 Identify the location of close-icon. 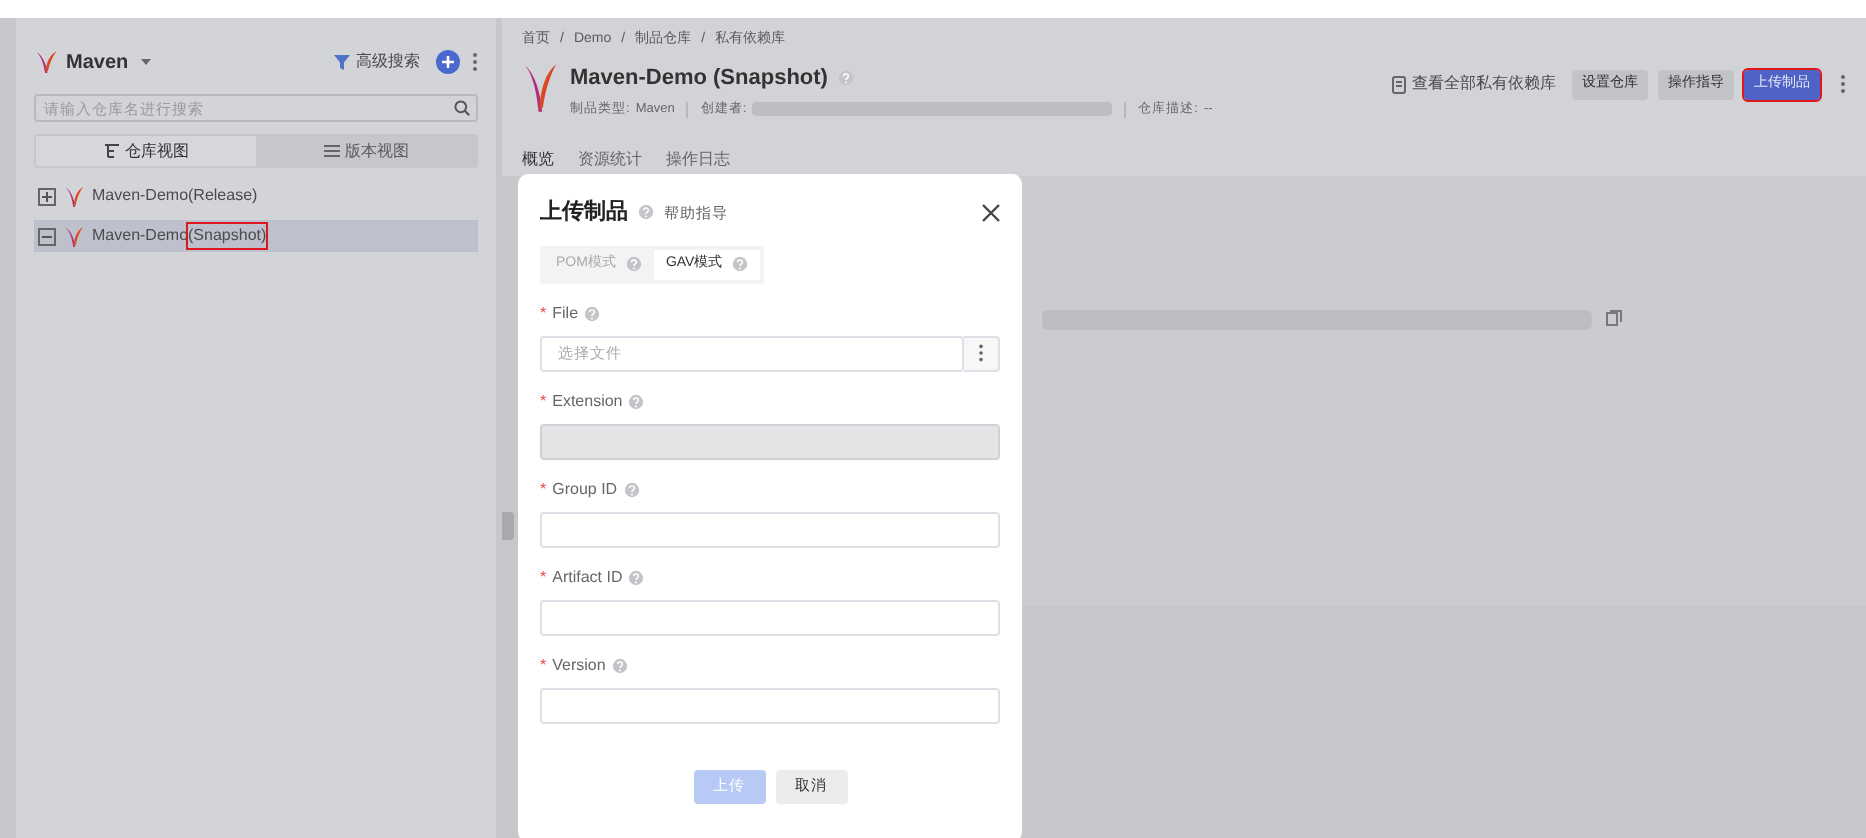
(991, 212).